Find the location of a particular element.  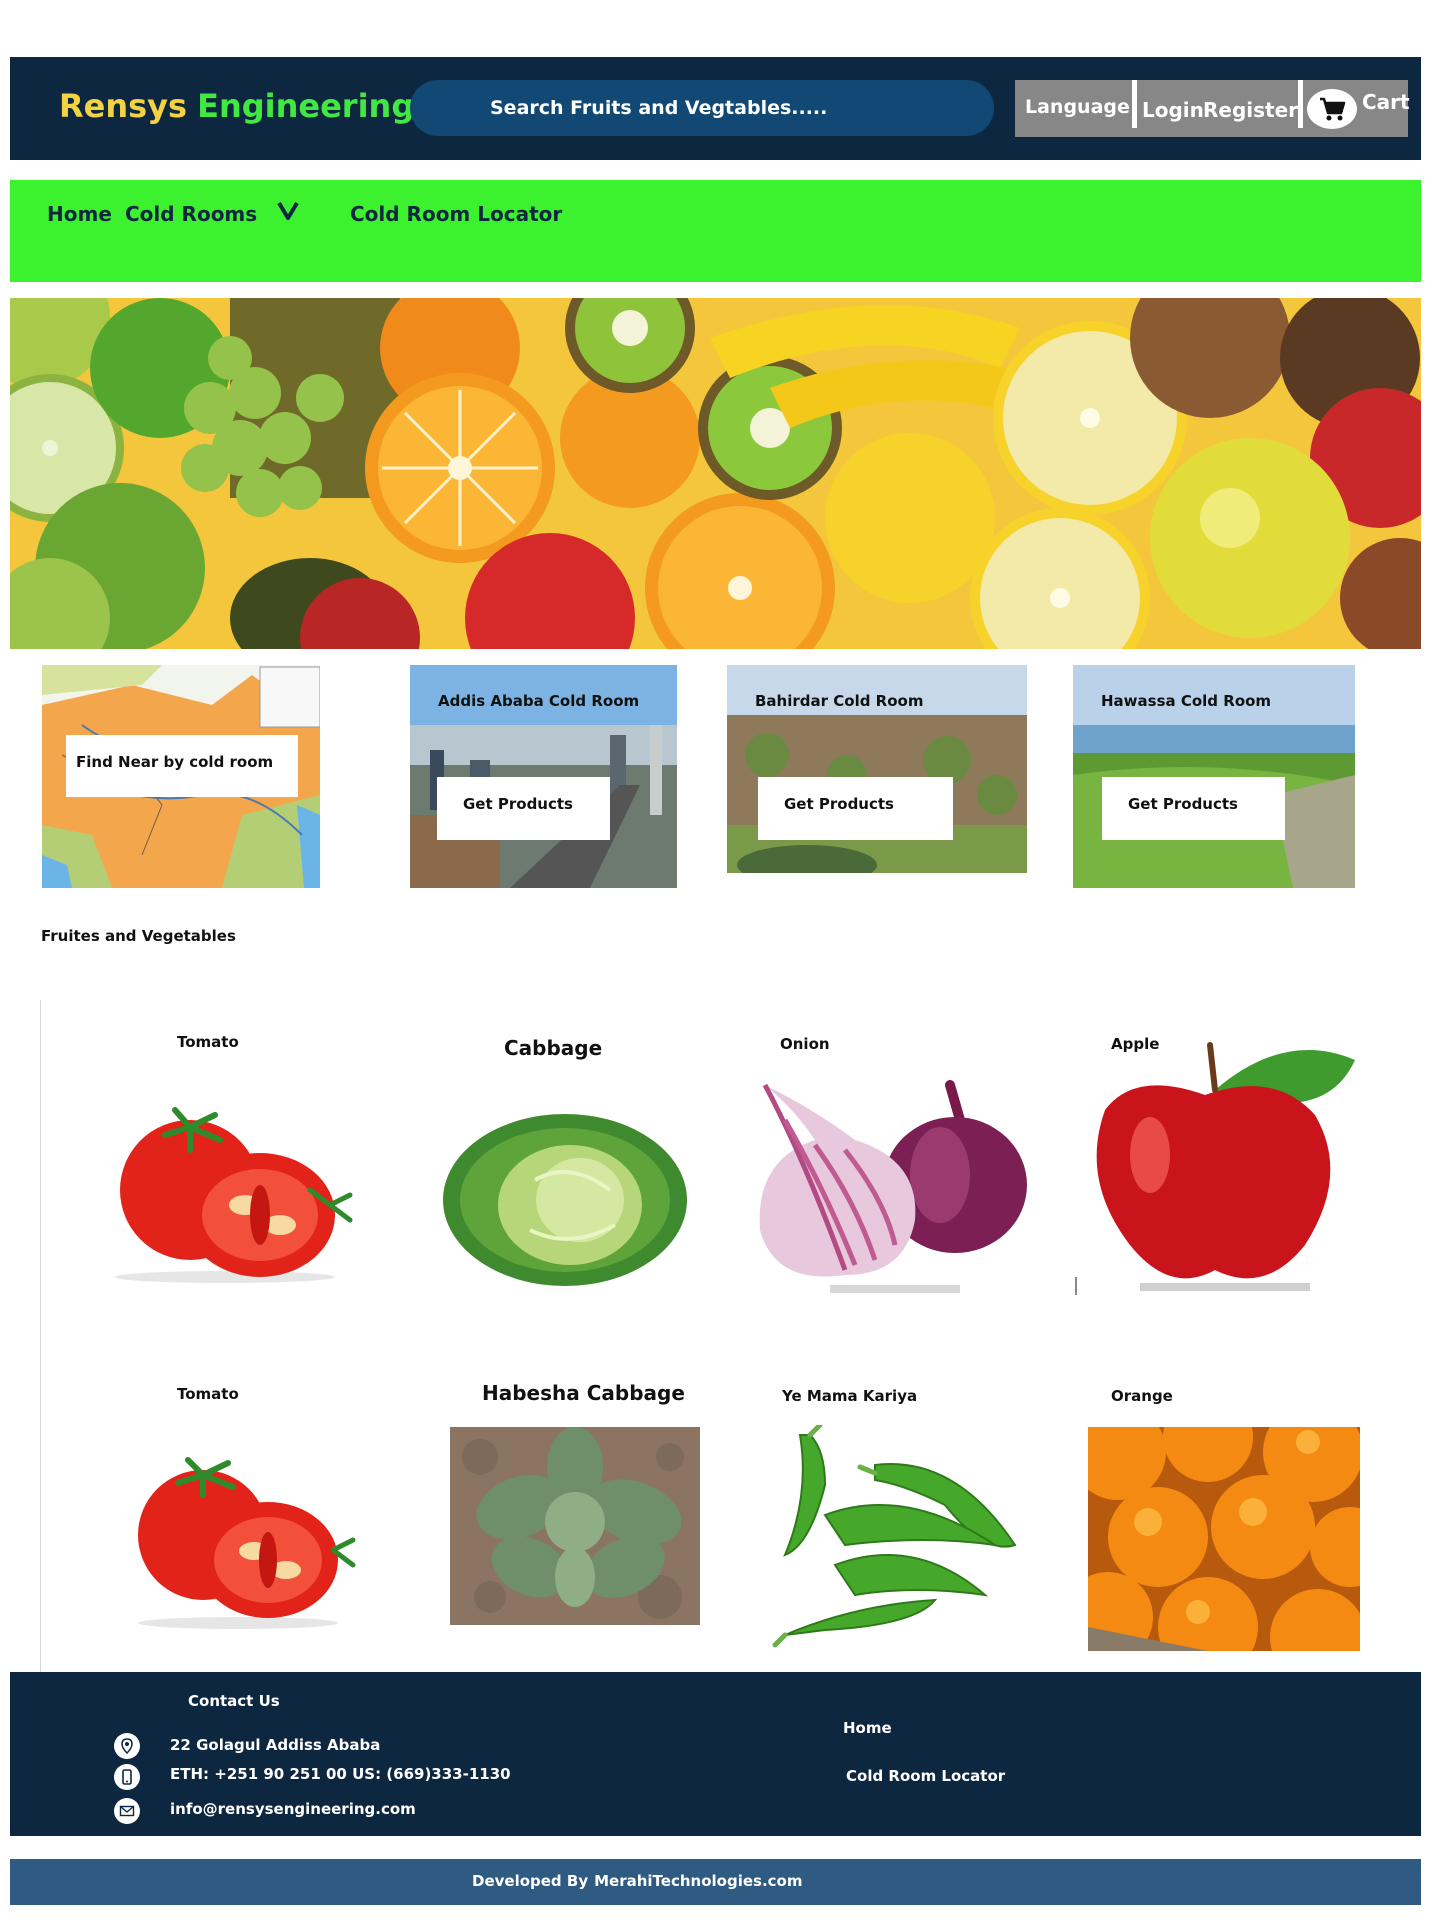

find-near-button: Find Near by cold room is located at coordinates (182, 766).